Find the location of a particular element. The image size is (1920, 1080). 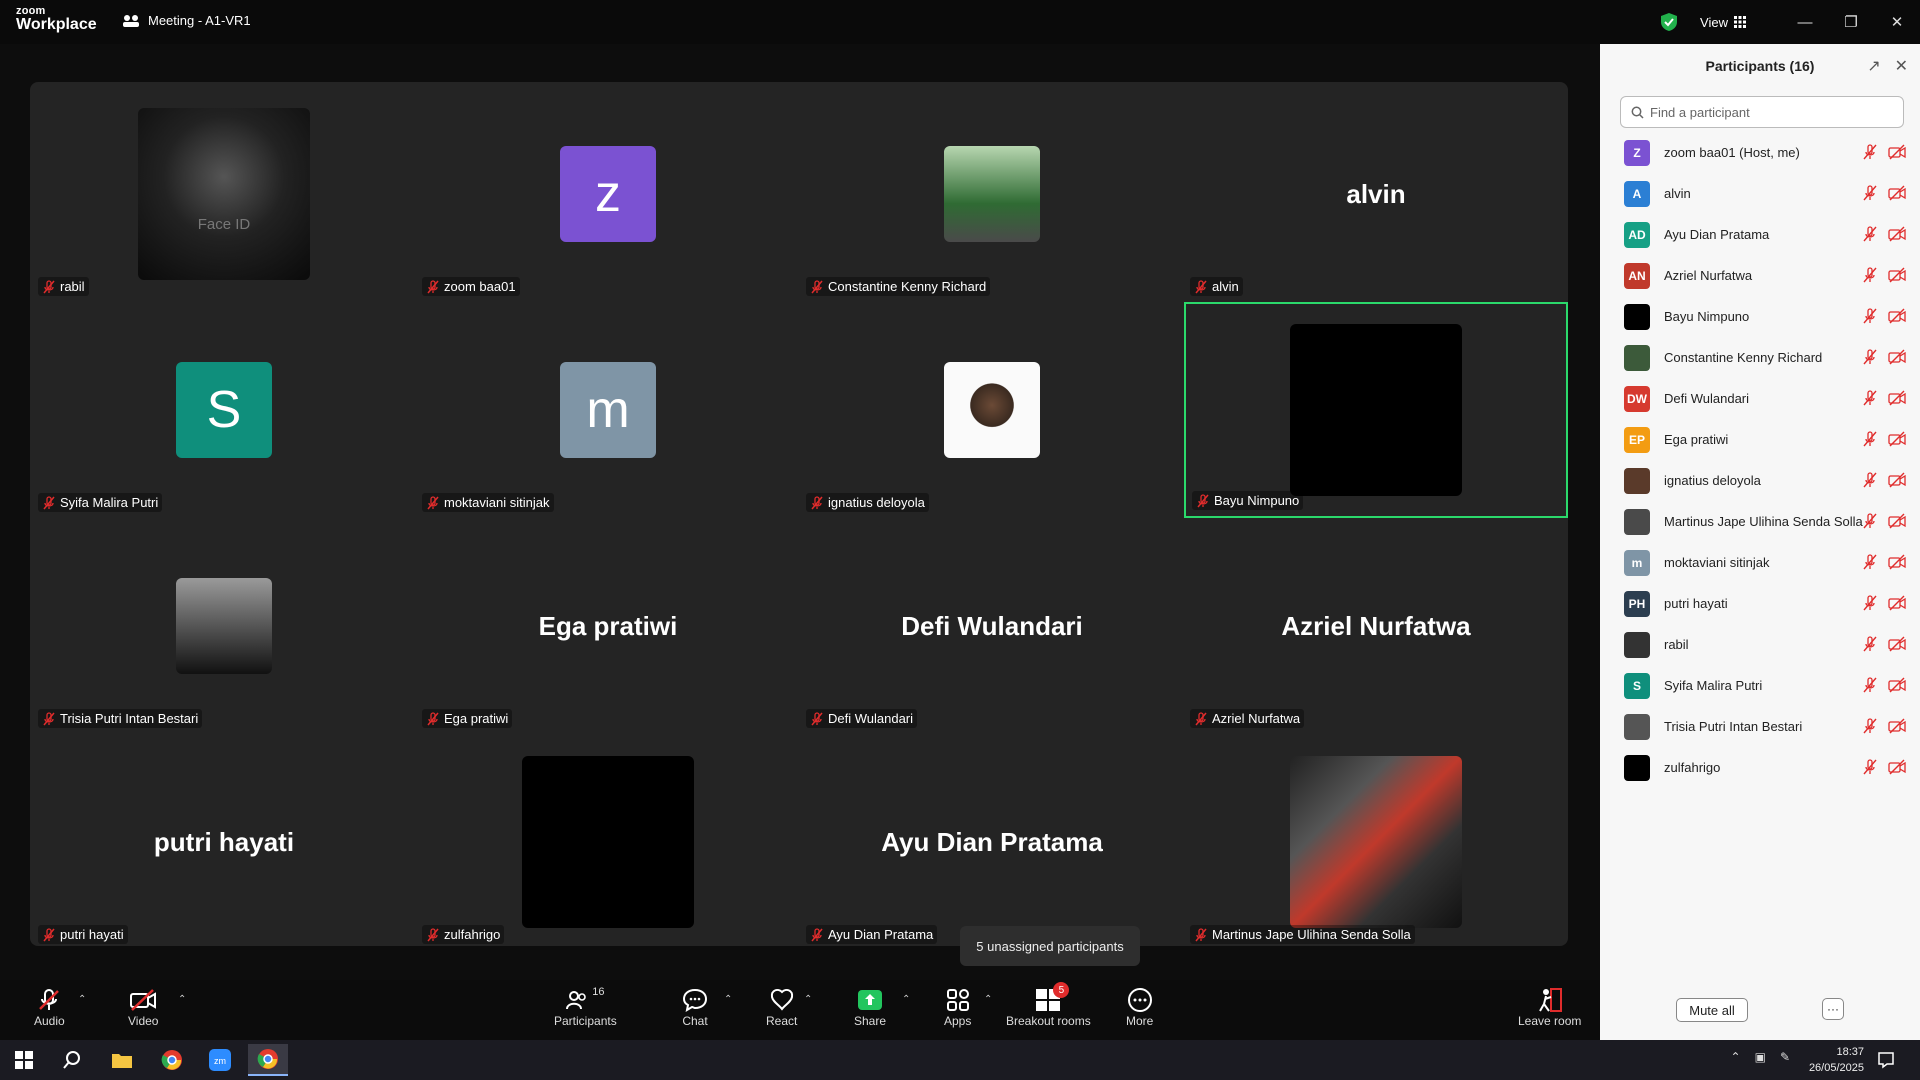

react-button: React is located at coordinates (781, 1007).